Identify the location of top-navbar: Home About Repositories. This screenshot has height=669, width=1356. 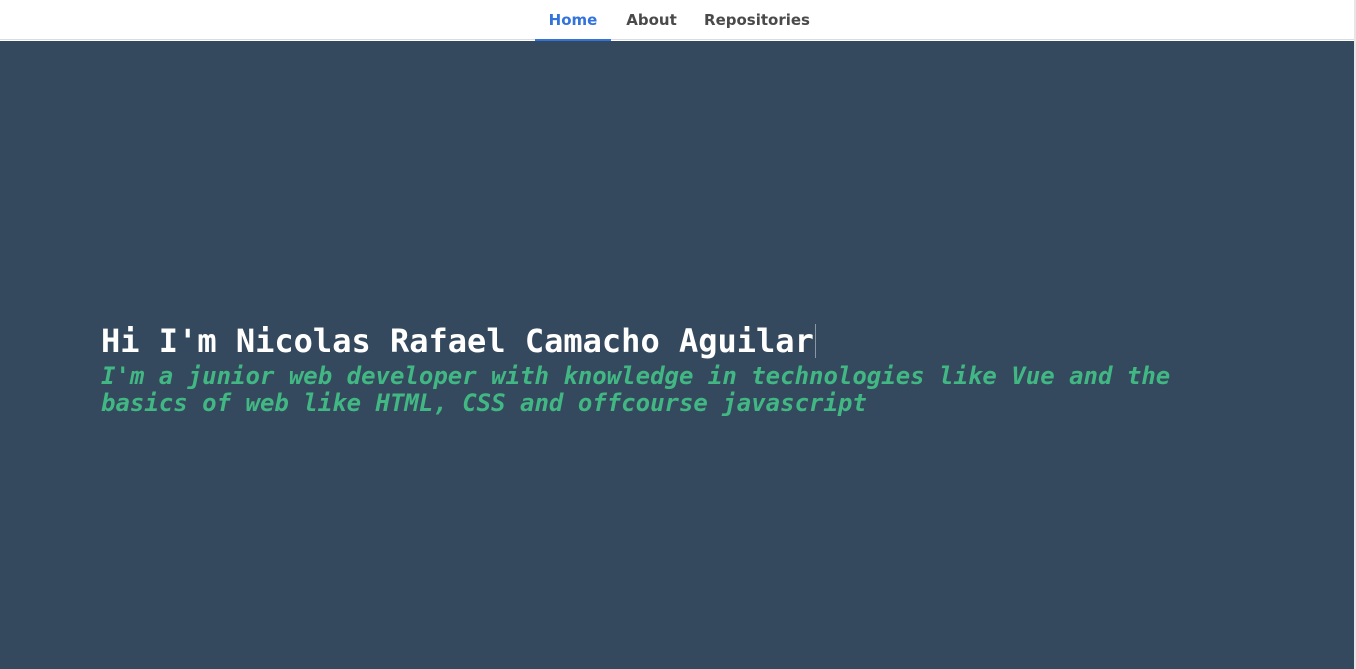
(678, 20).